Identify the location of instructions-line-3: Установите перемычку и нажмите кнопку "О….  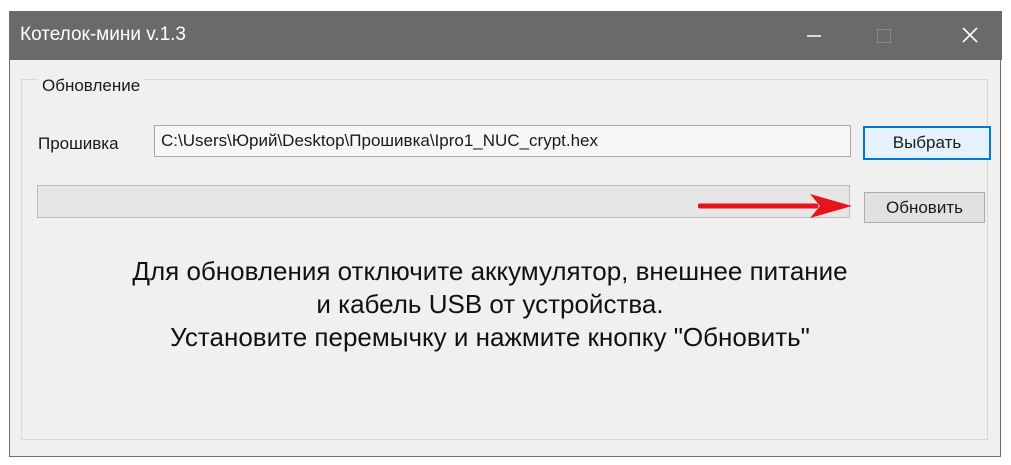
(490, 337).